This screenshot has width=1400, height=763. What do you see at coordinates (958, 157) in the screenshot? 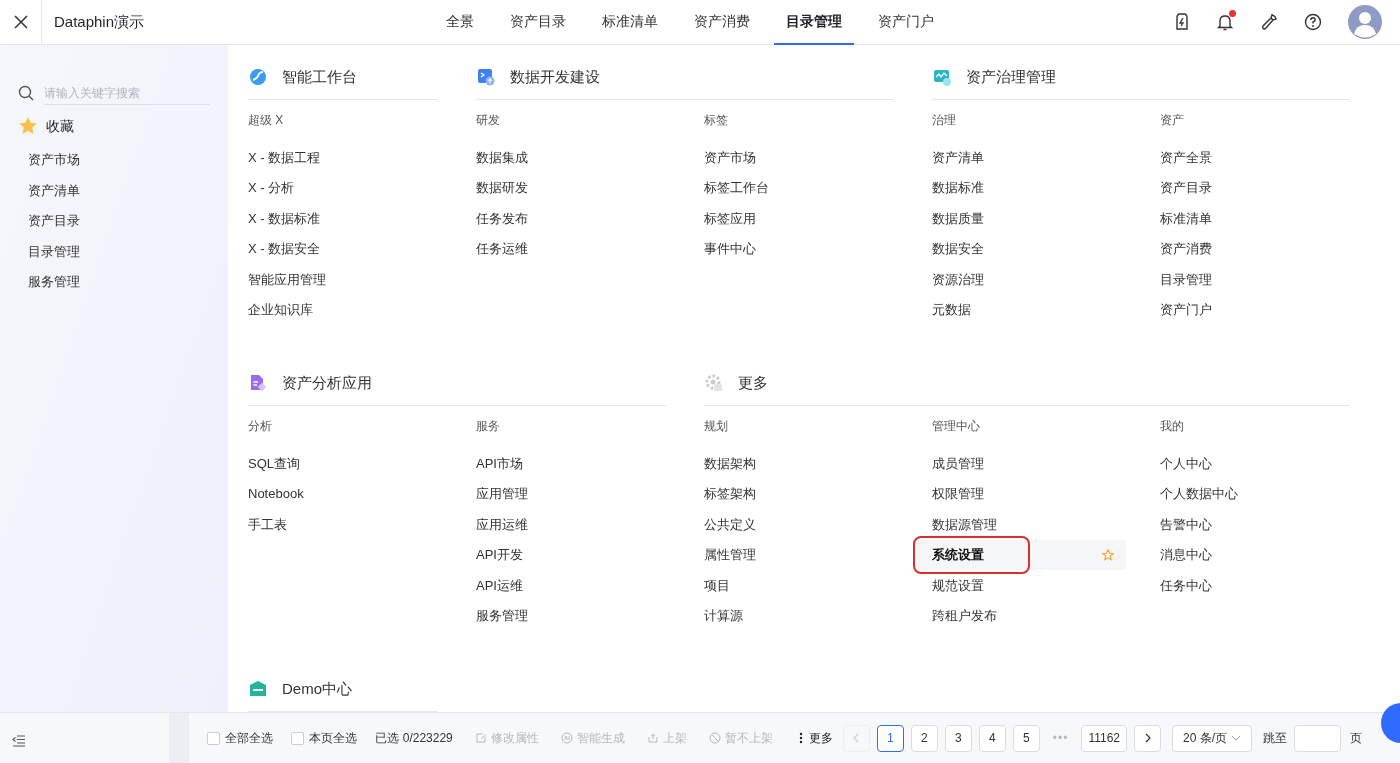
I see `menu-item: 资产清单` at bounding box center [958, 157].